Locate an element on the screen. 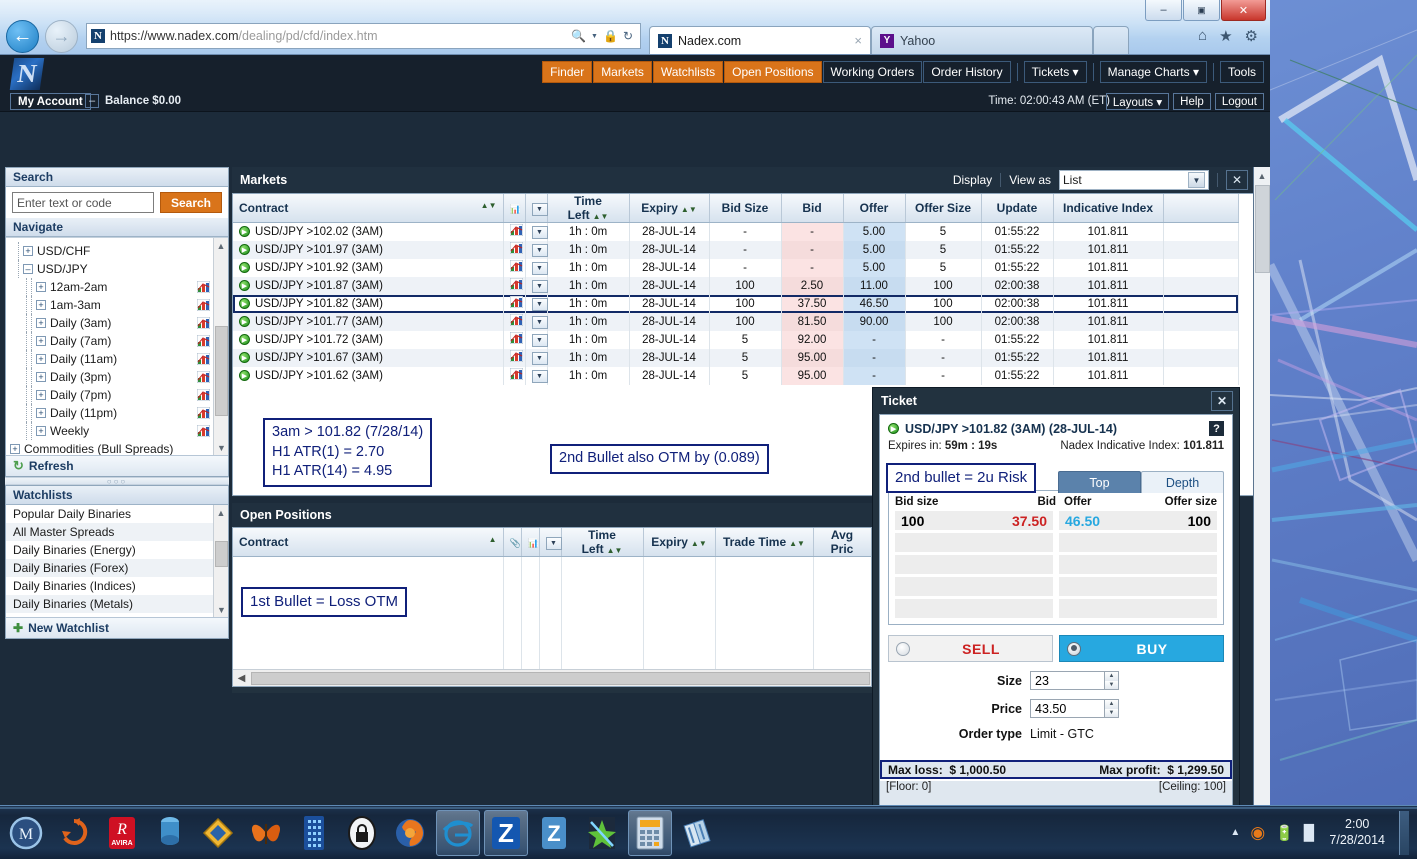  network-signal-icon: ▉ is located at coordinates (1310, 833).